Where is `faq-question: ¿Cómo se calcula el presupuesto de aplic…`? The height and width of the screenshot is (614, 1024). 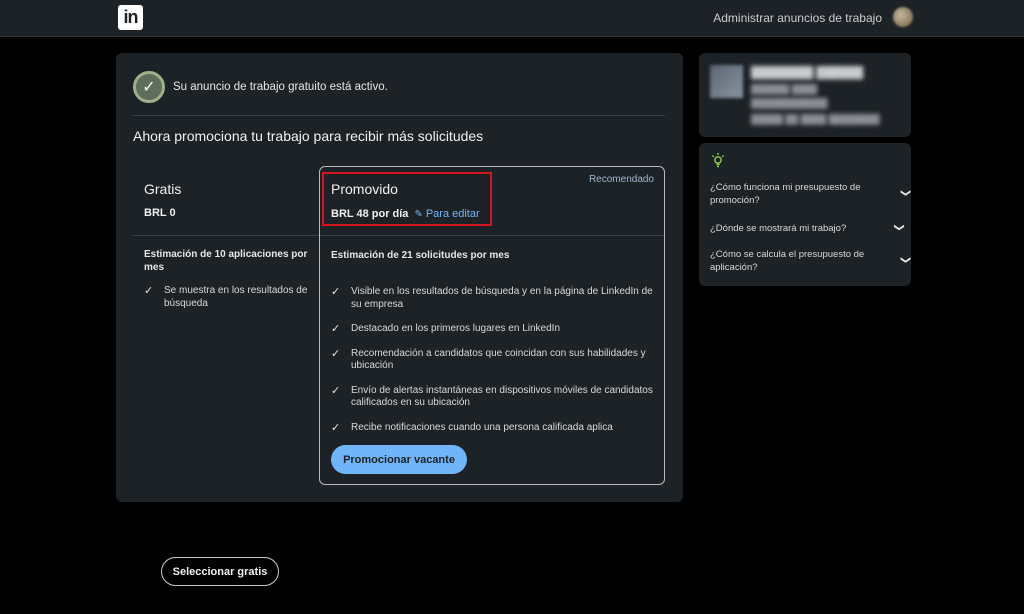
faq-question: ¿Cómo se calcula el presupuesto de aplic… is located at coordinates (787, 261).